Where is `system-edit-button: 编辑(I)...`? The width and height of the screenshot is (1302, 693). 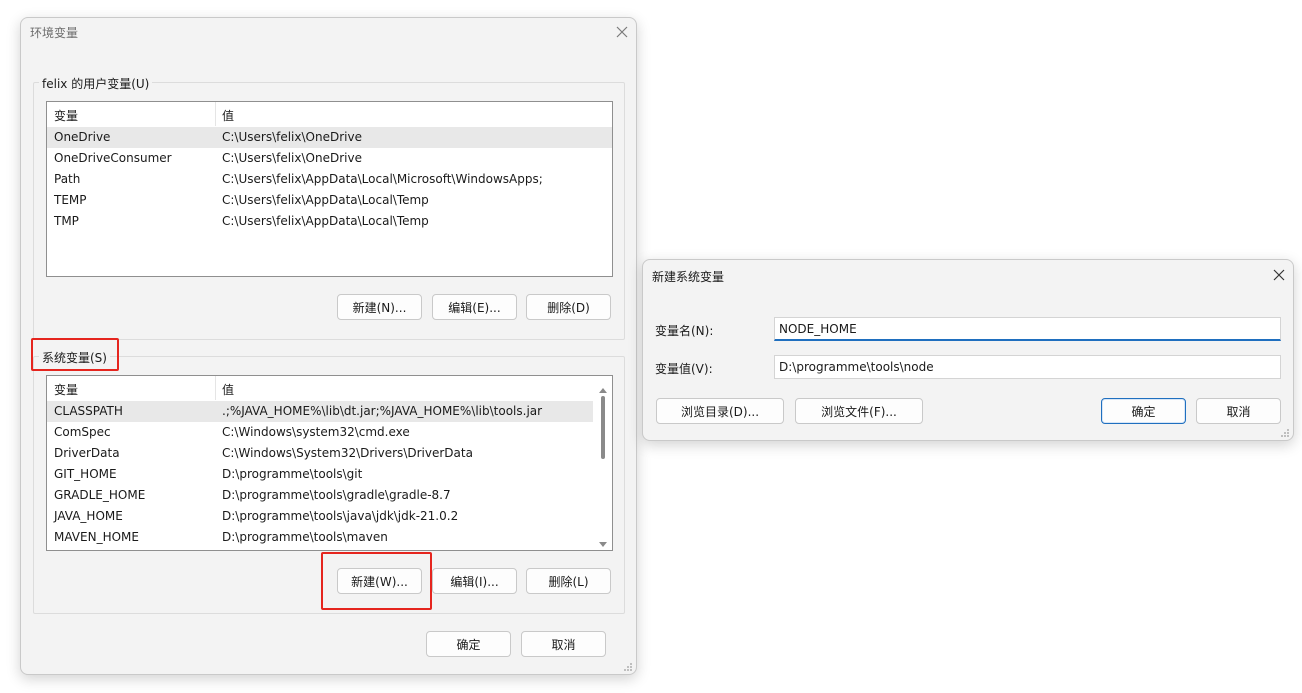 system-edit-button: 编辑(I)... is located at coordinates (474, 581).